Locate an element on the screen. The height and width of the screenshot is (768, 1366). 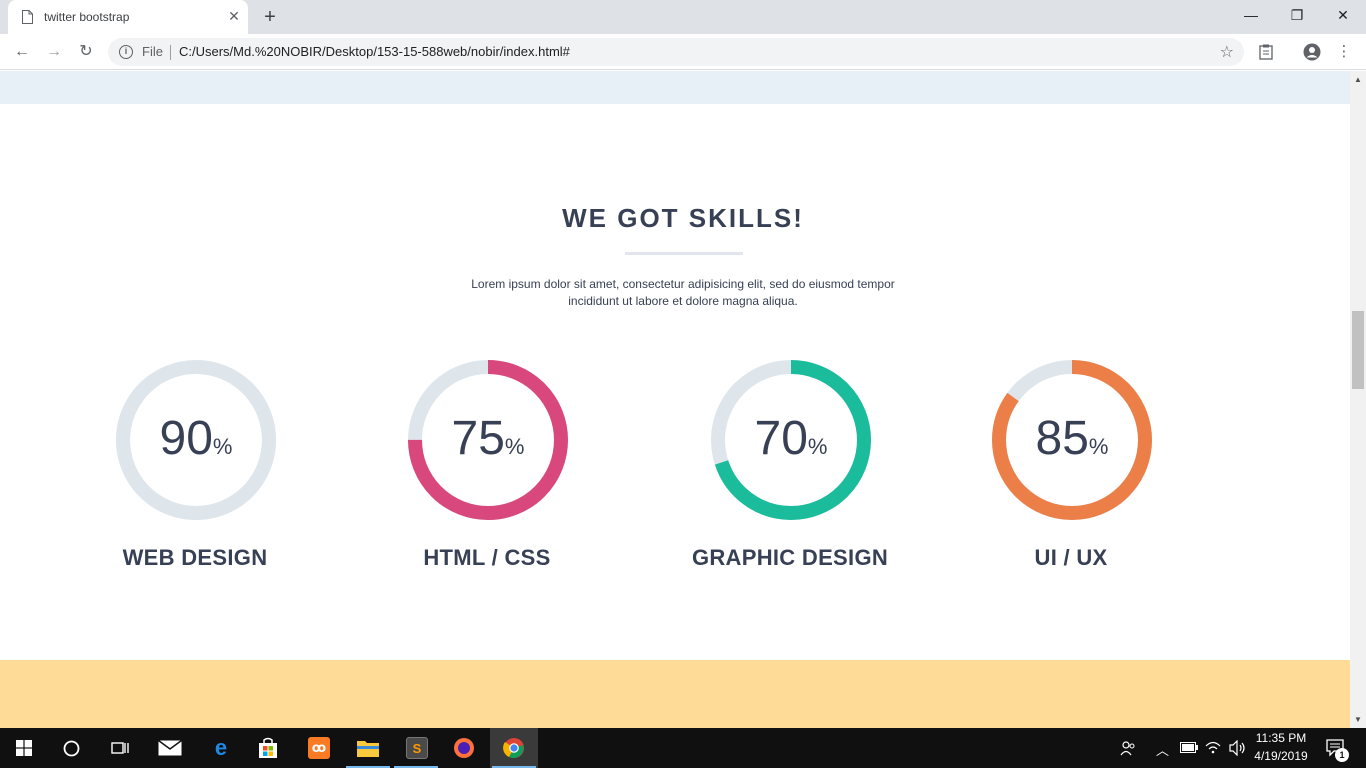
document-icon is located at coordinates (27, 17).